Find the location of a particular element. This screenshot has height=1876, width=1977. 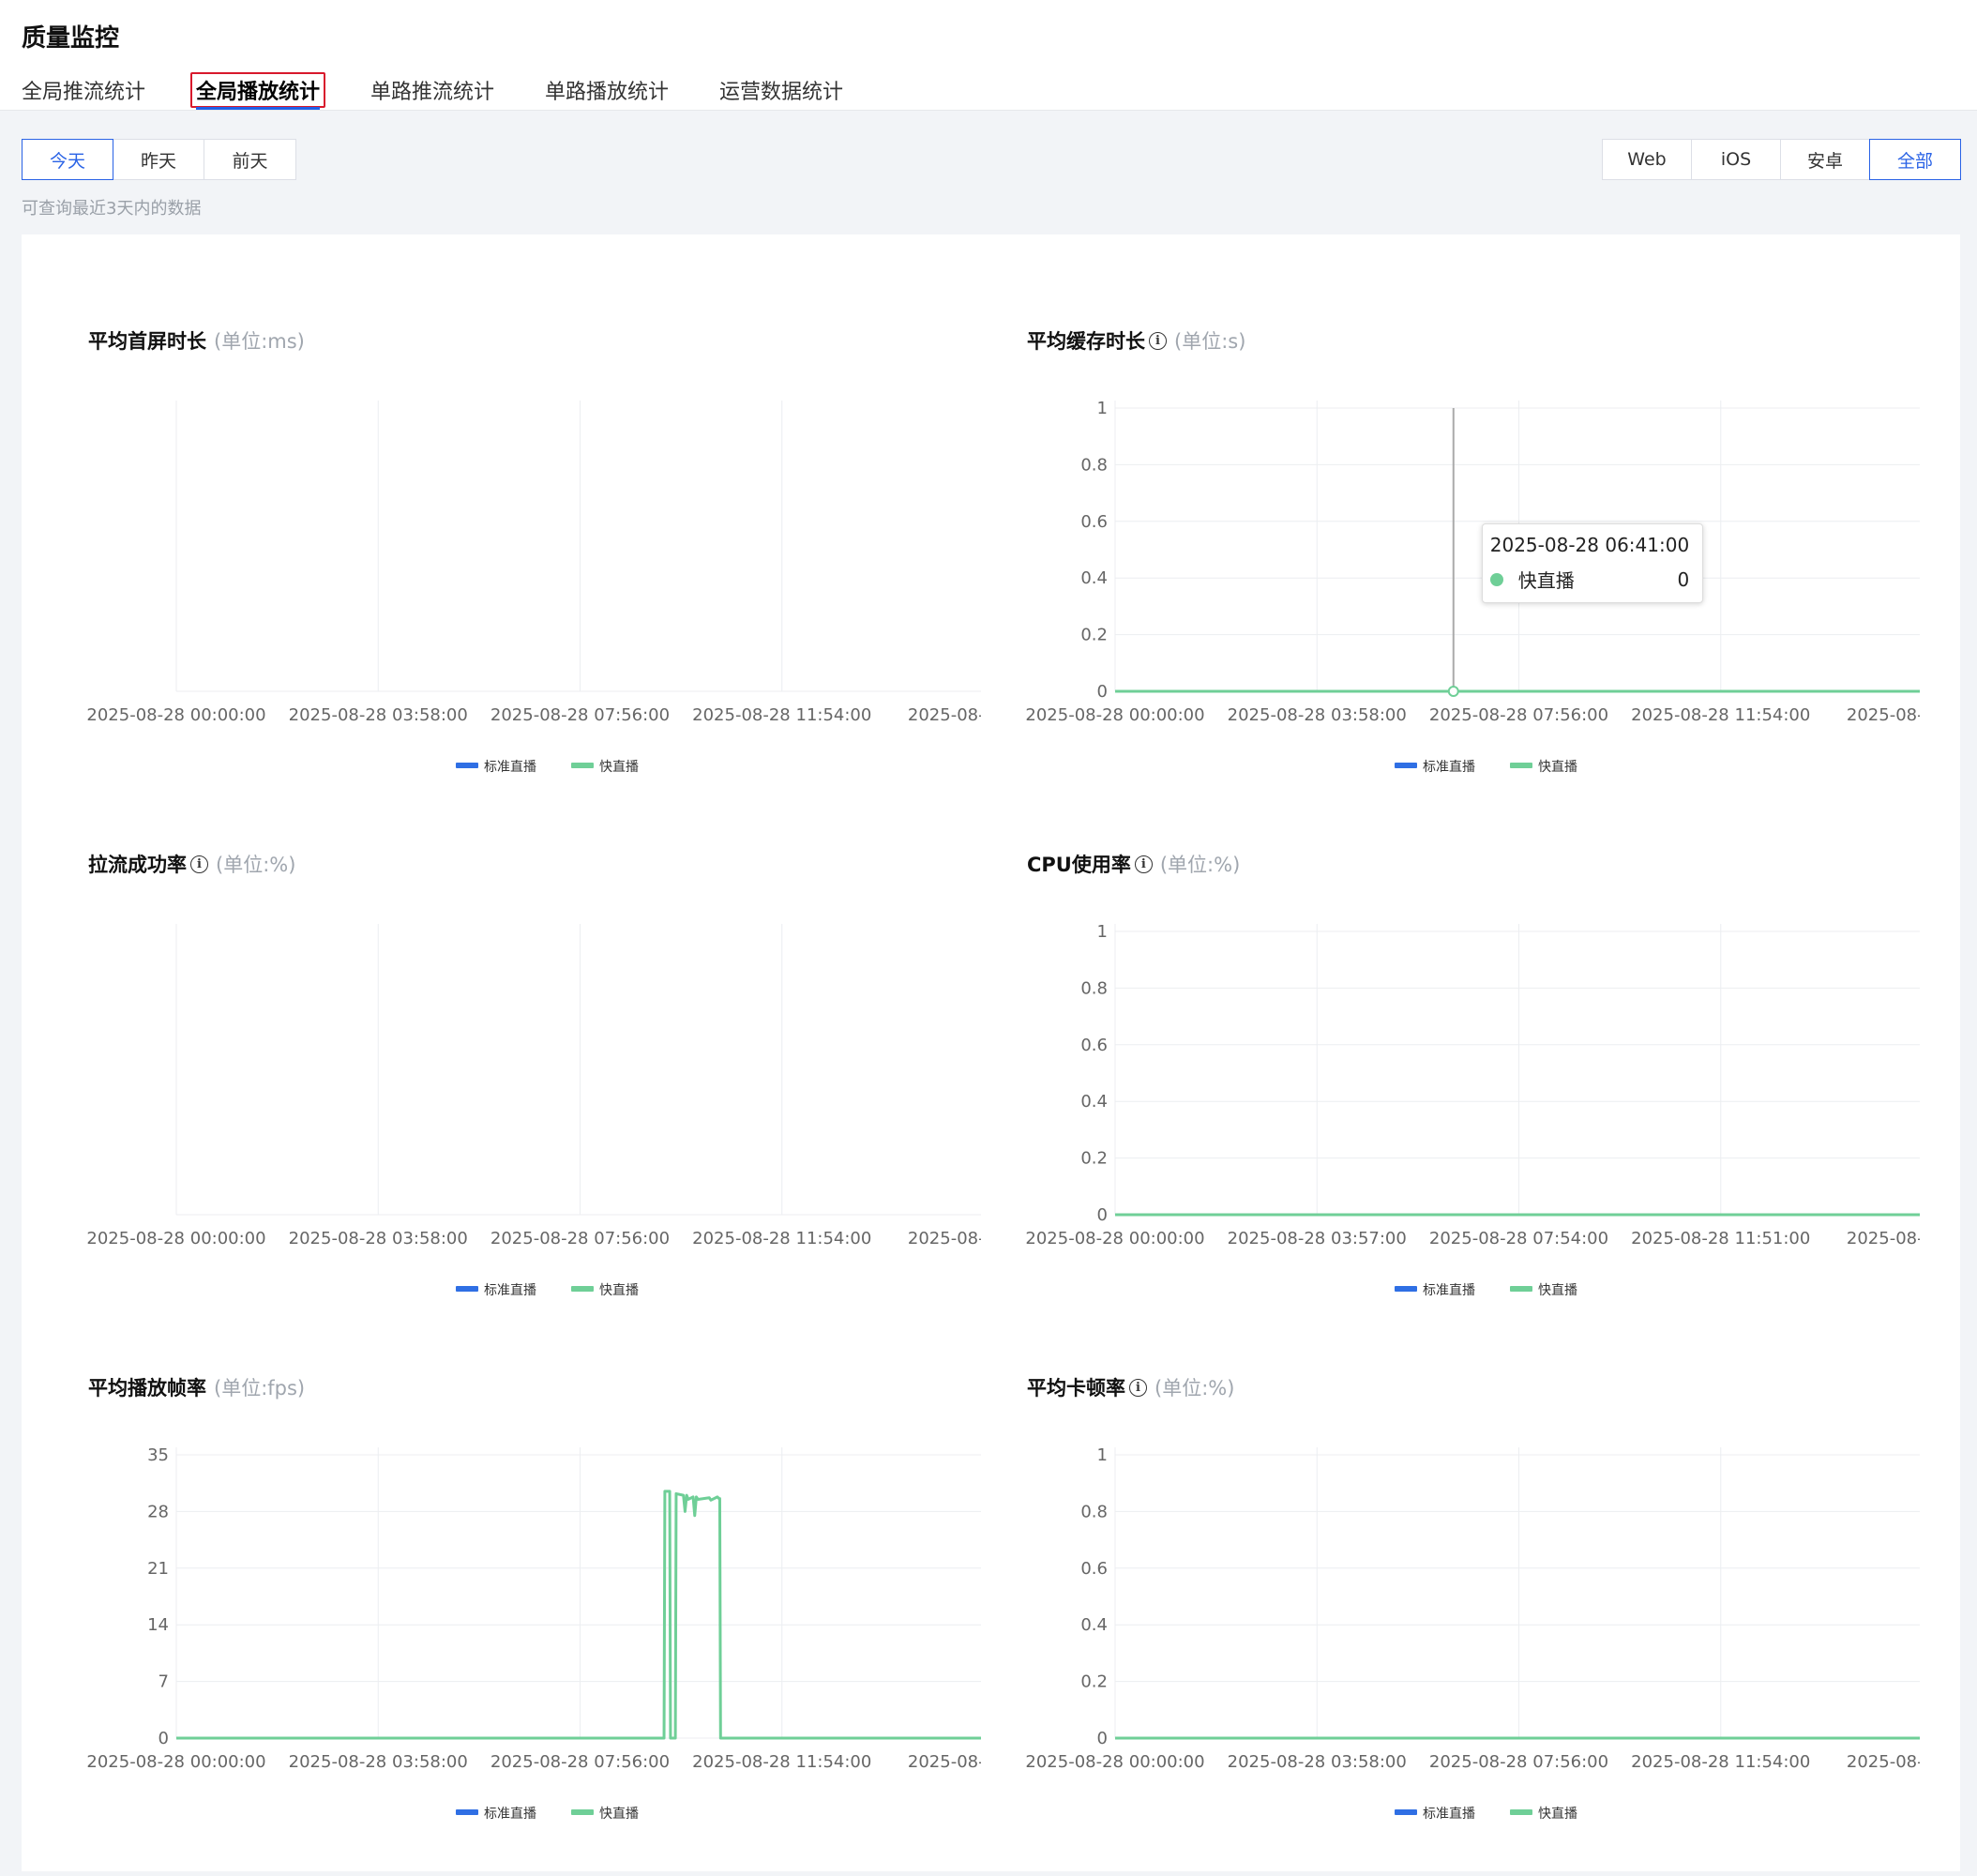

x-tick-label: 2025-08-28 07:54:00 is located at coordinates (1518, 1238).